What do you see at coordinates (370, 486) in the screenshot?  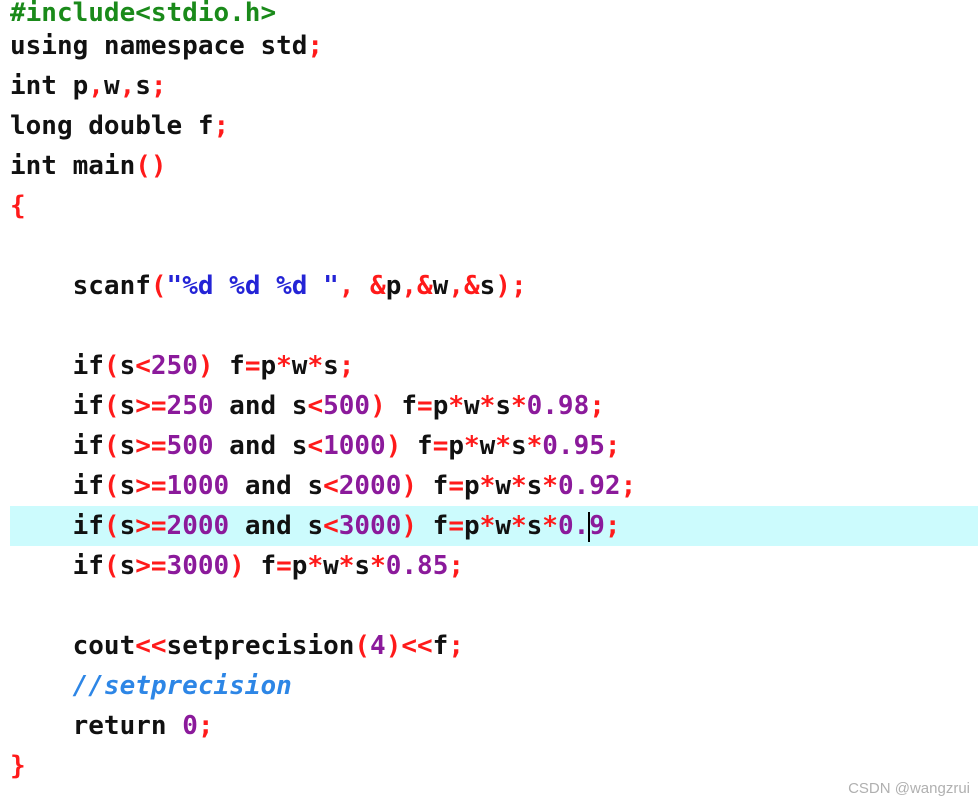 I see `code-token: 2000` at bounding box center [370, 486].